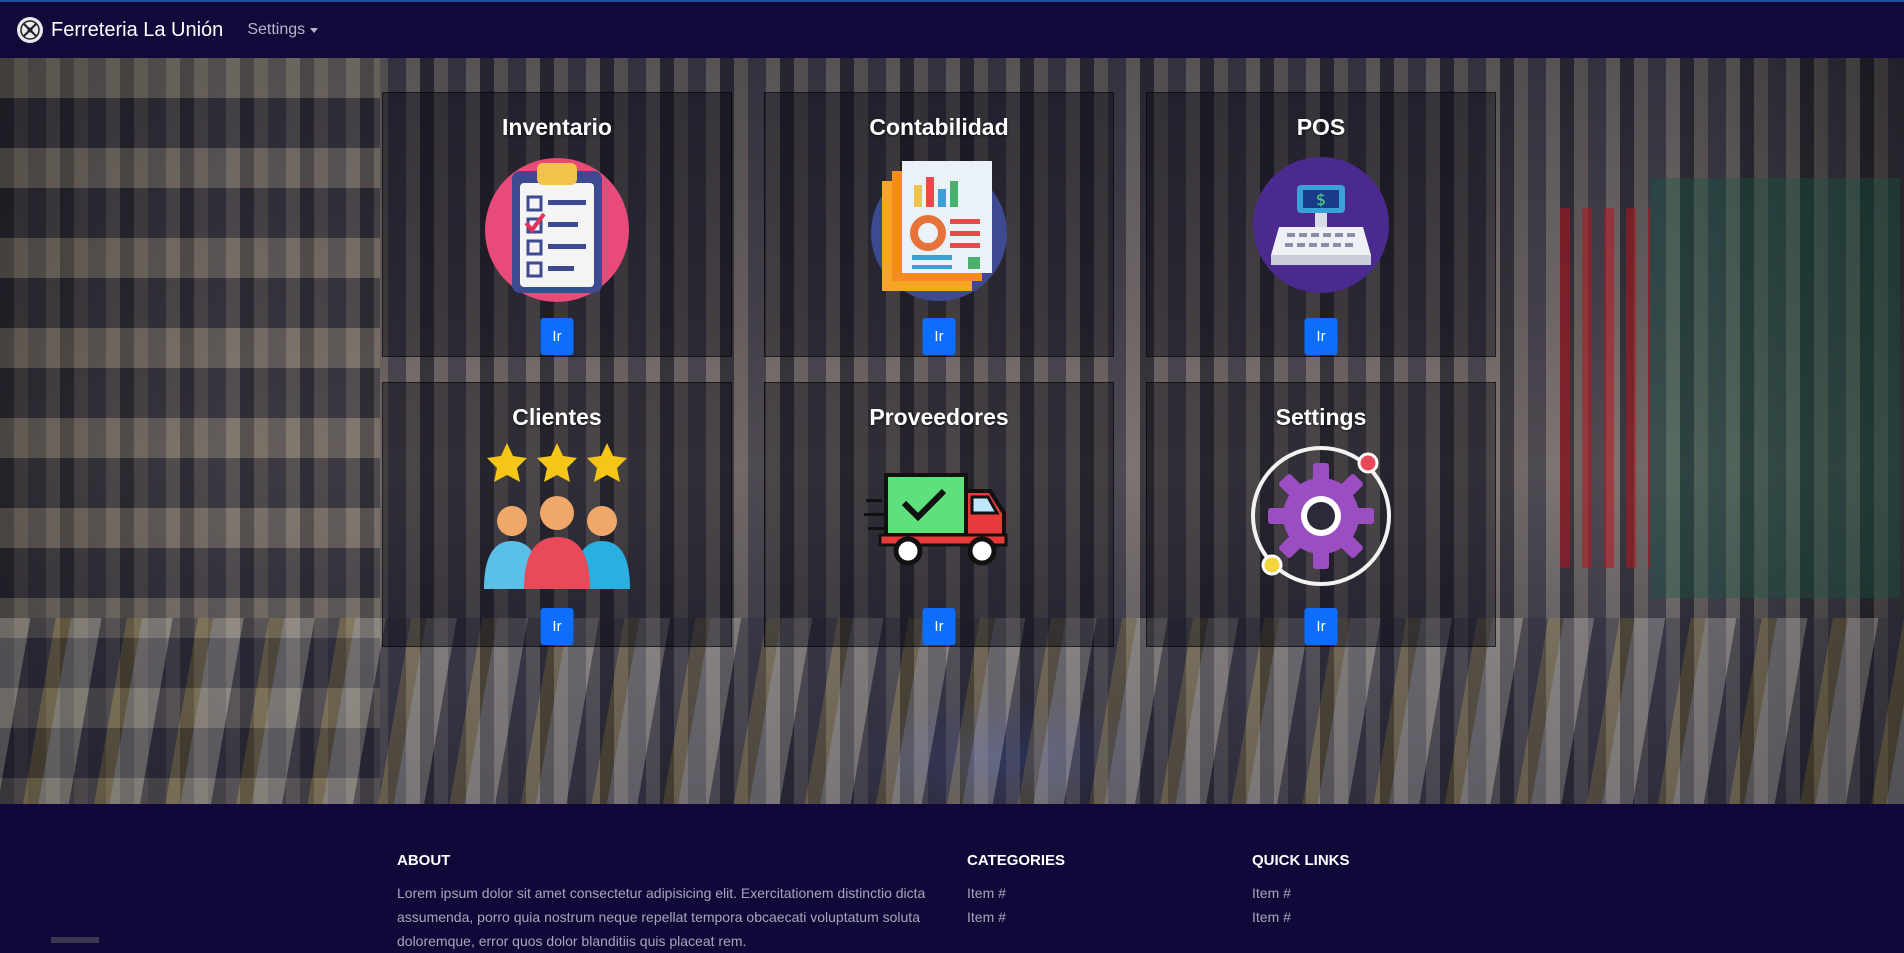 The image size is (1904, 953). I want to click on module-card-settings: Settings Ir, so click(1321, 514).